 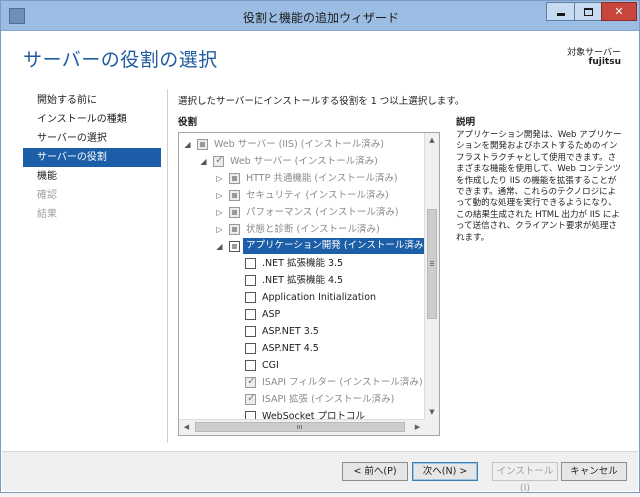 I want to click on role-row: CGI, so click(x=302, y=365).